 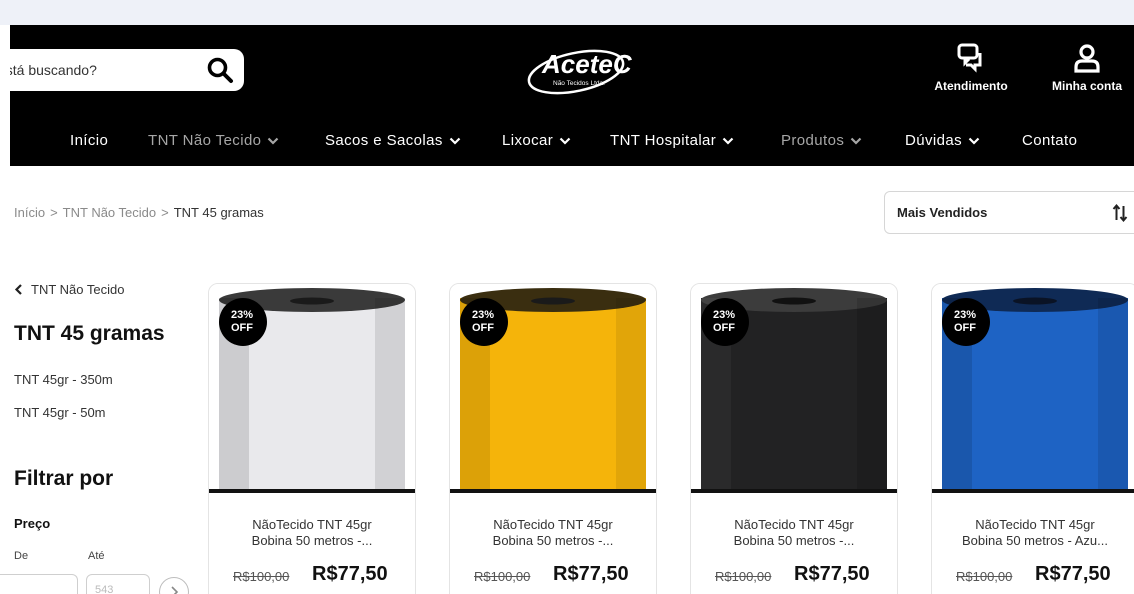 I want to click on nav-item-sacos-e-sacolas: Sacos e Sacolas, so click(x=393, y=140).